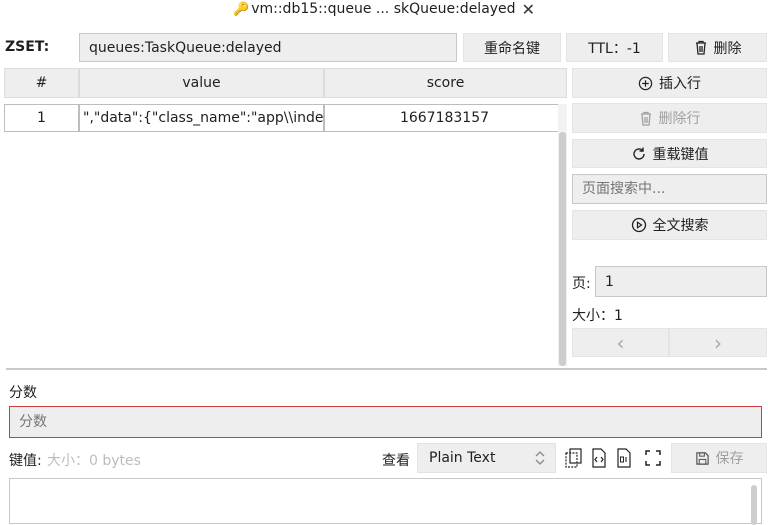  Describe the element at coordinates (729, 459) in the screenshot. I see `save-label: 保存` at that location.